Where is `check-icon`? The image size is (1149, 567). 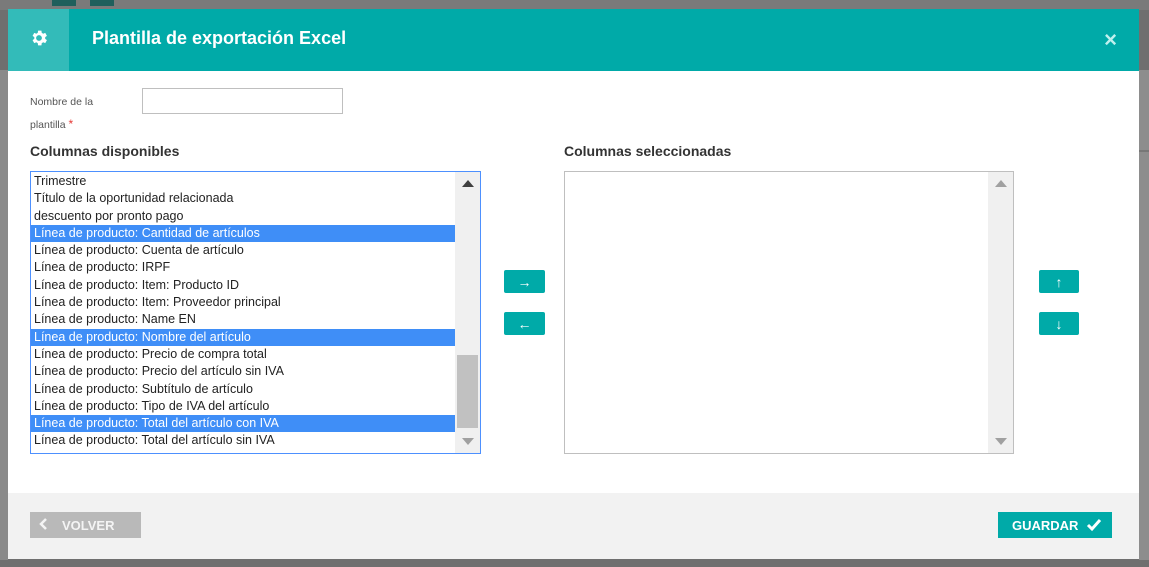
check-icon is located at coordinates (1094, 525).